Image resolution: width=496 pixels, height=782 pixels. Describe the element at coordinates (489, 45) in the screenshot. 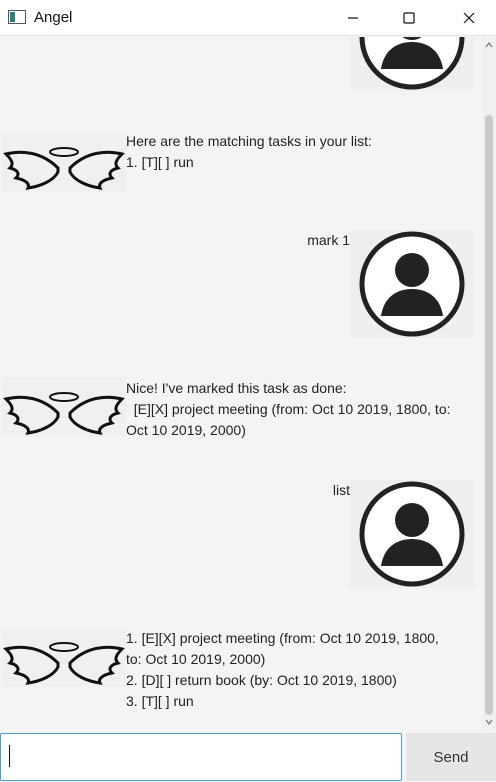

I see `scroll-up-icon` at that location.